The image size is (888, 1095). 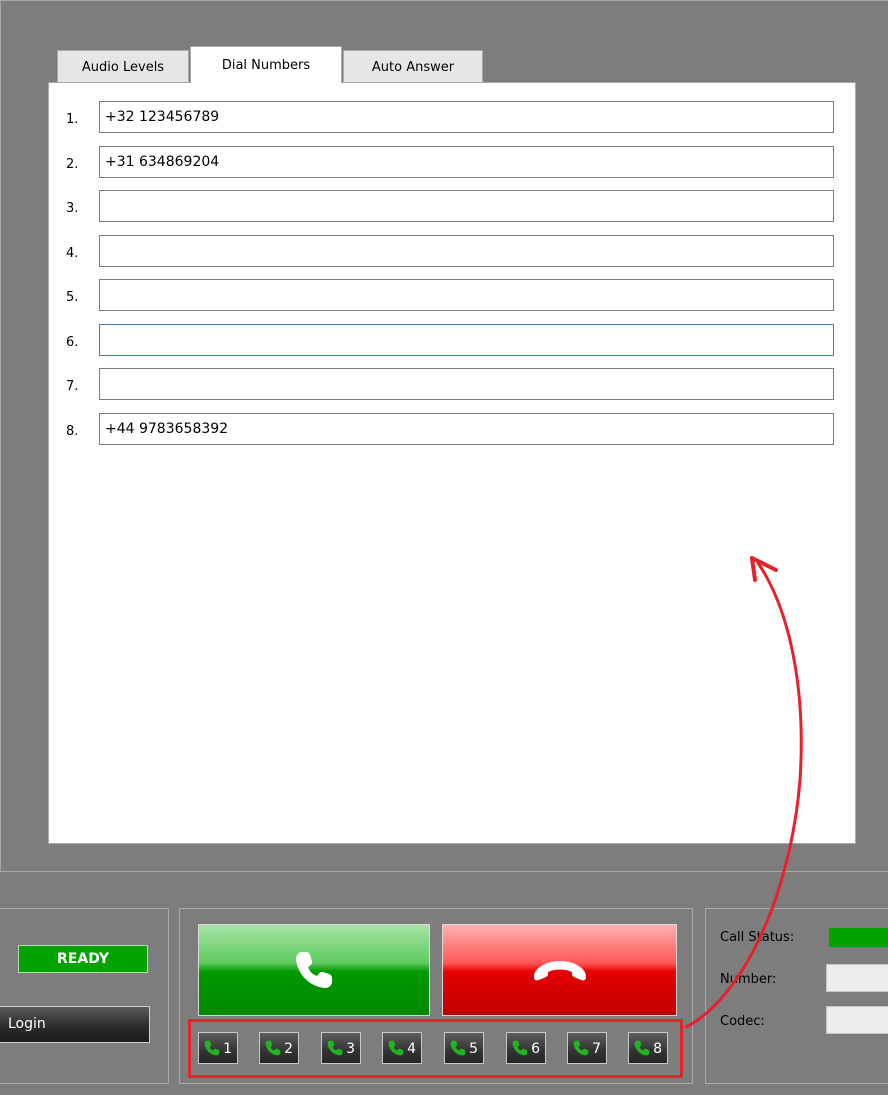 I want to click on codec-label: Codec:, so click(x=742, y=1021).